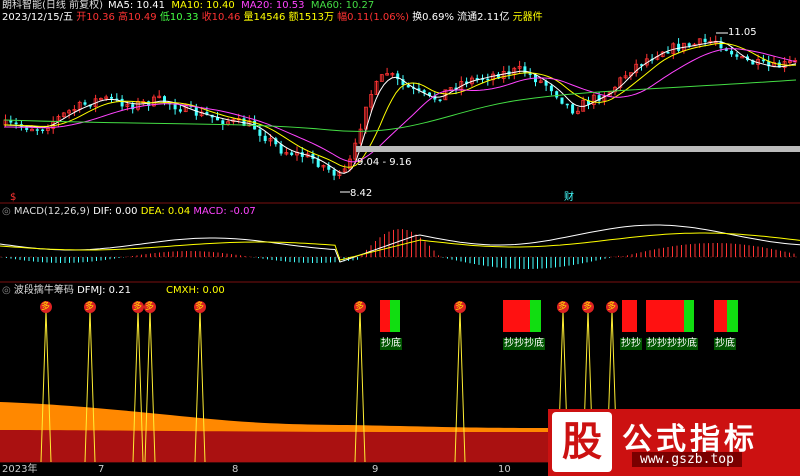 This screenshot has width=800, height=476. Describe the element at coordinates (483, 17) in the screenshot. I see `quote-float: 流通2.11亿` at that location.